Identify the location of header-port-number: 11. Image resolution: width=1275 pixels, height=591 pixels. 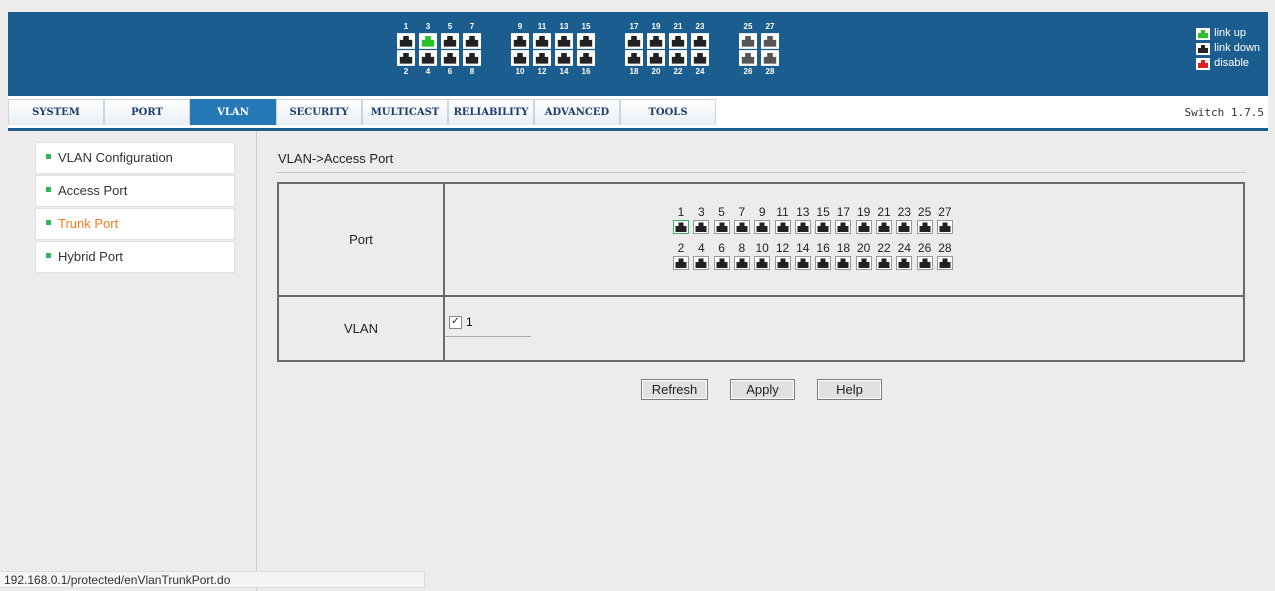
(542, 26).